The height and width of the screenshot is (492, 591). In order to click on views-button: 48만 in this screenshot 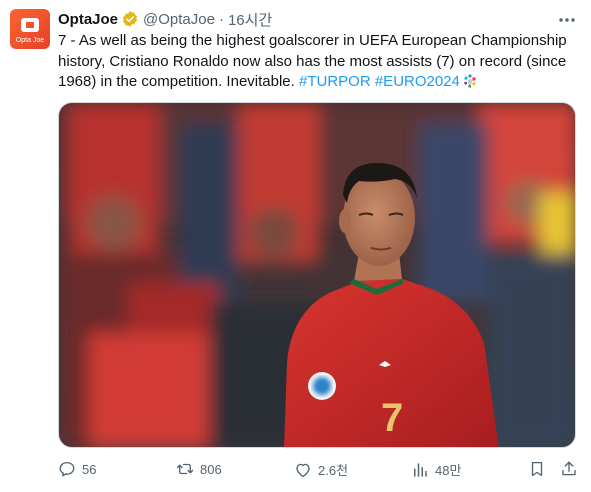, I will do `click(436, 469)`.